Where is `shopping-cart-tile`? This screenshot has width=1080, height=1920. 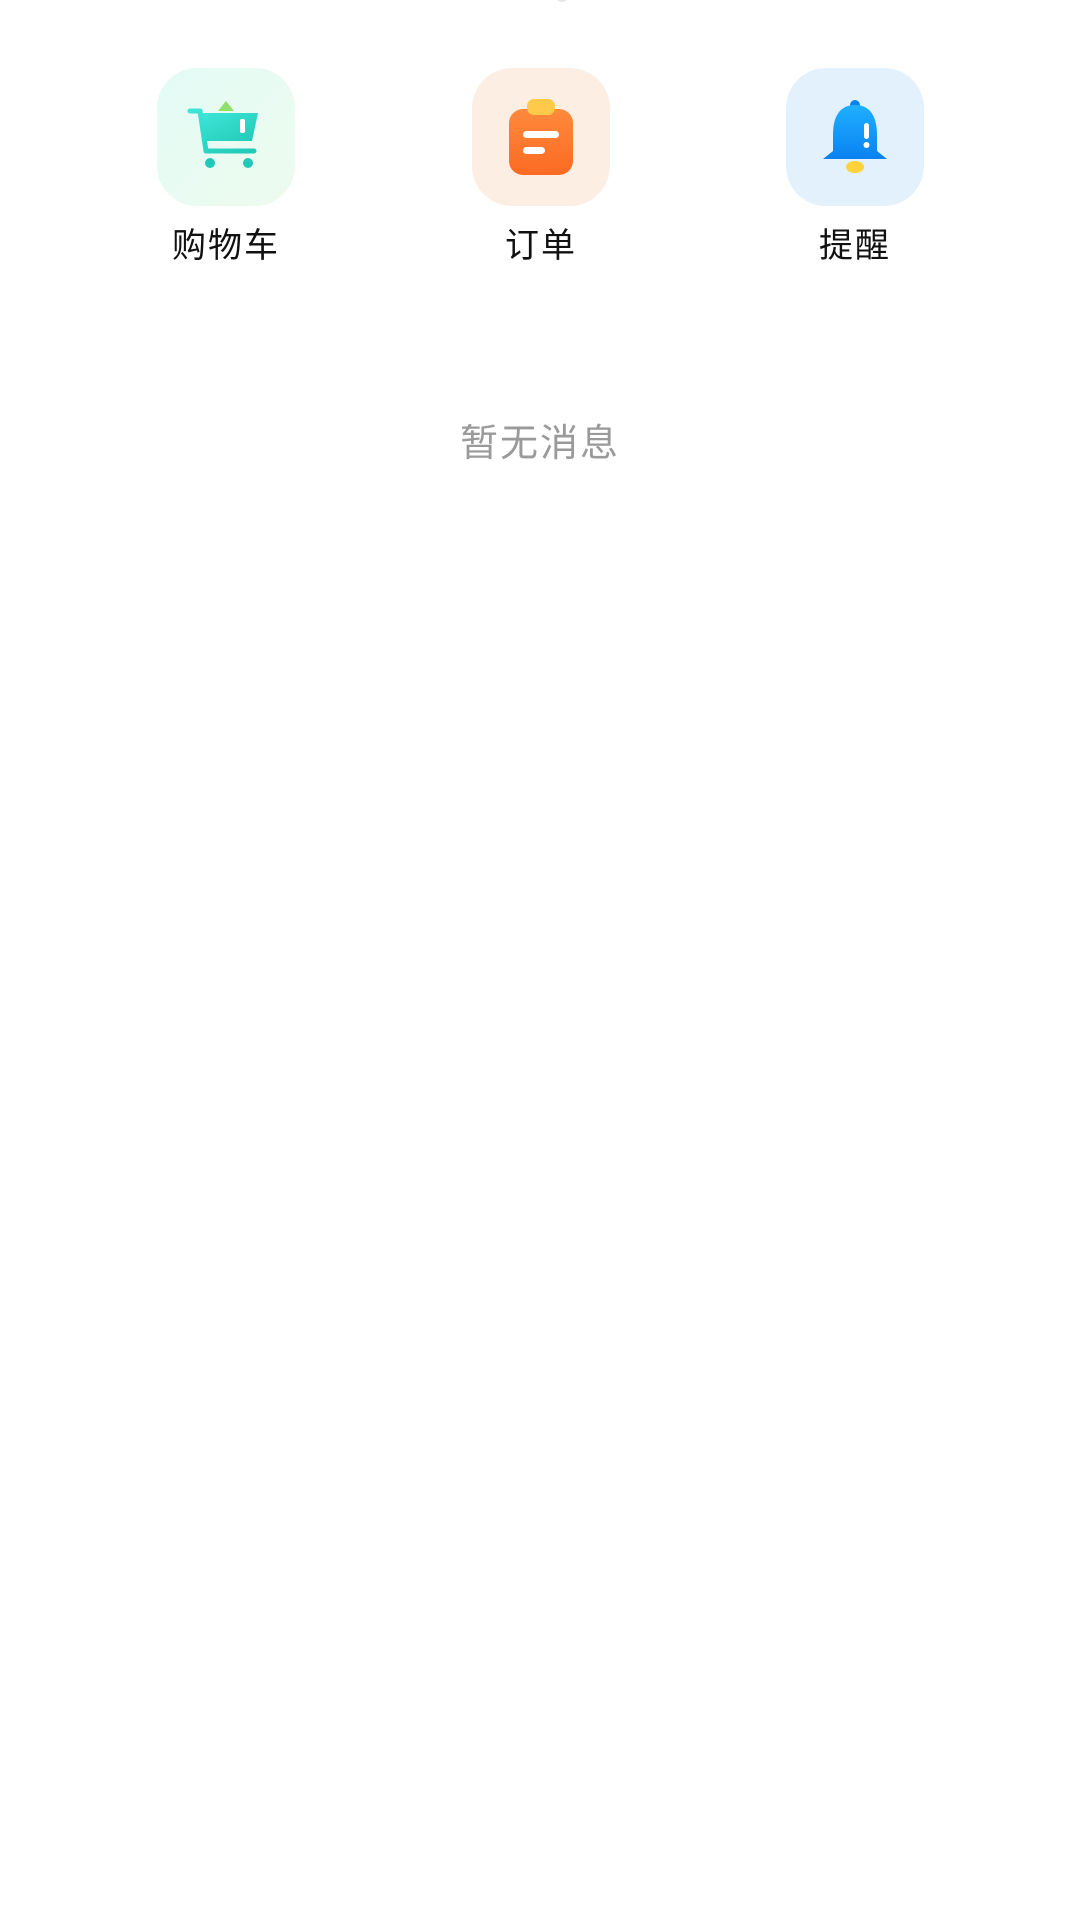 shopping-cart-tile is located at coordinates (226, 137).